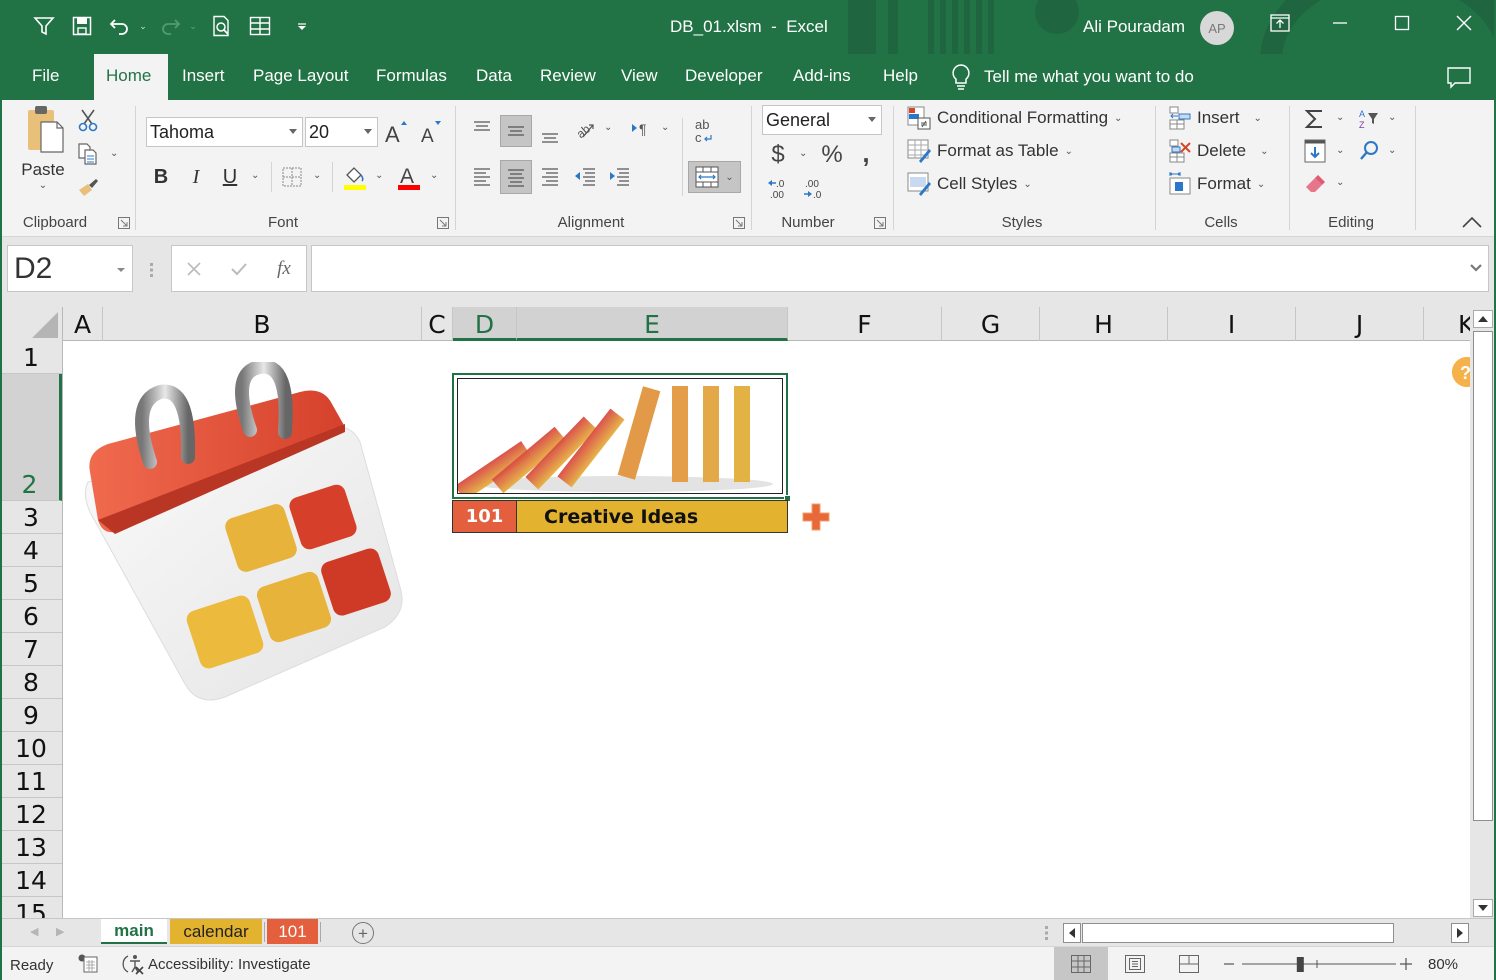 The image size is (1496, 980). I want to click on column-header-k: K, so click(1447, 324).